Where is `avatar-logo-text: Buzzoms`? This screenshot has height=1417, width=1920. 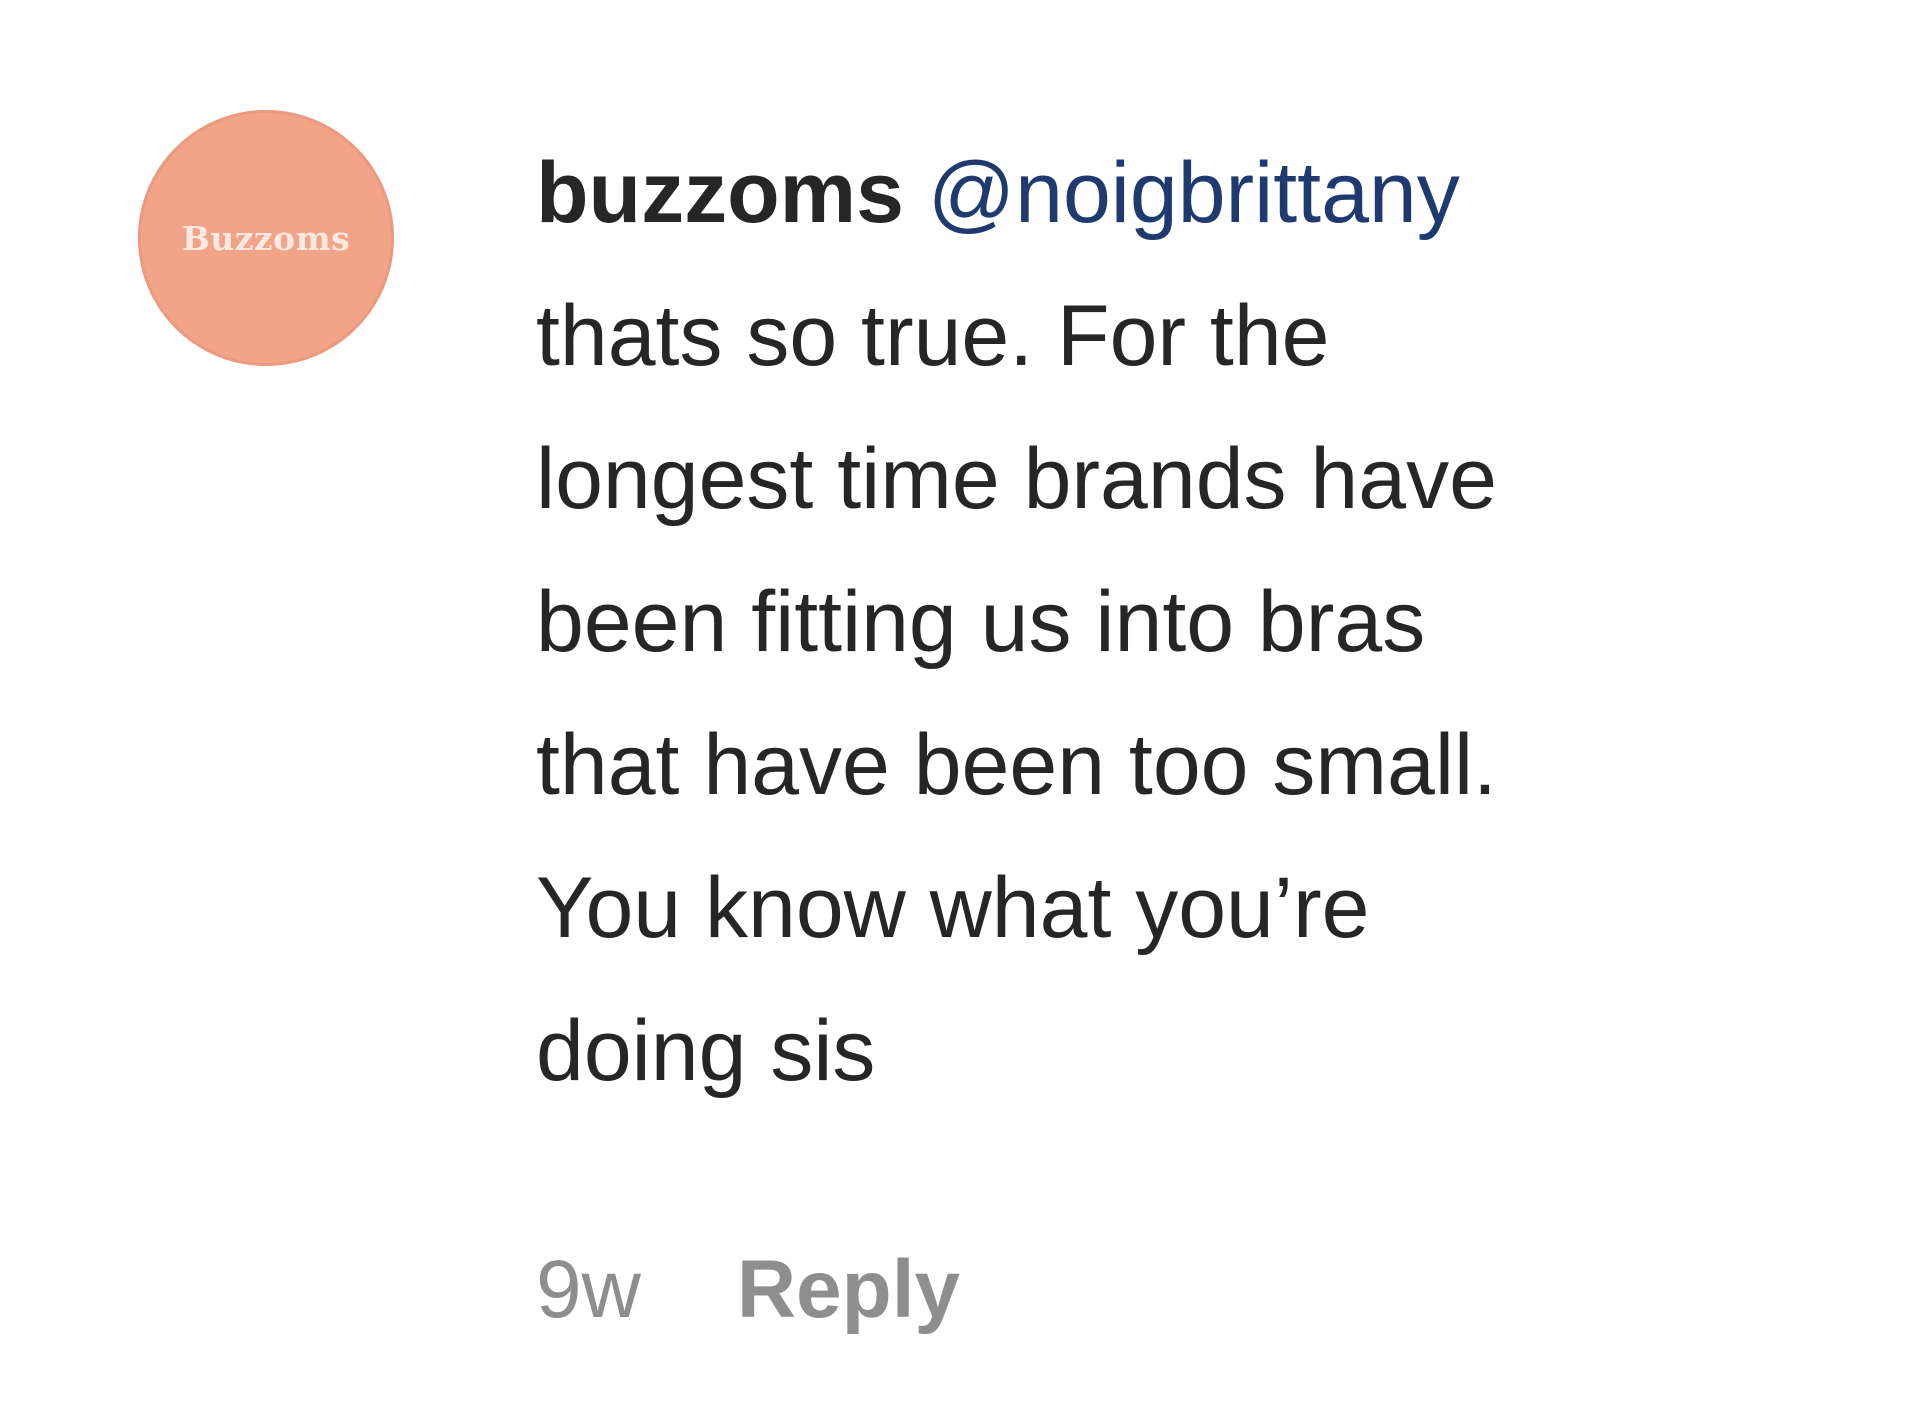 avatar-logo-text: Buzzoms is located at coordinates (266, 238).